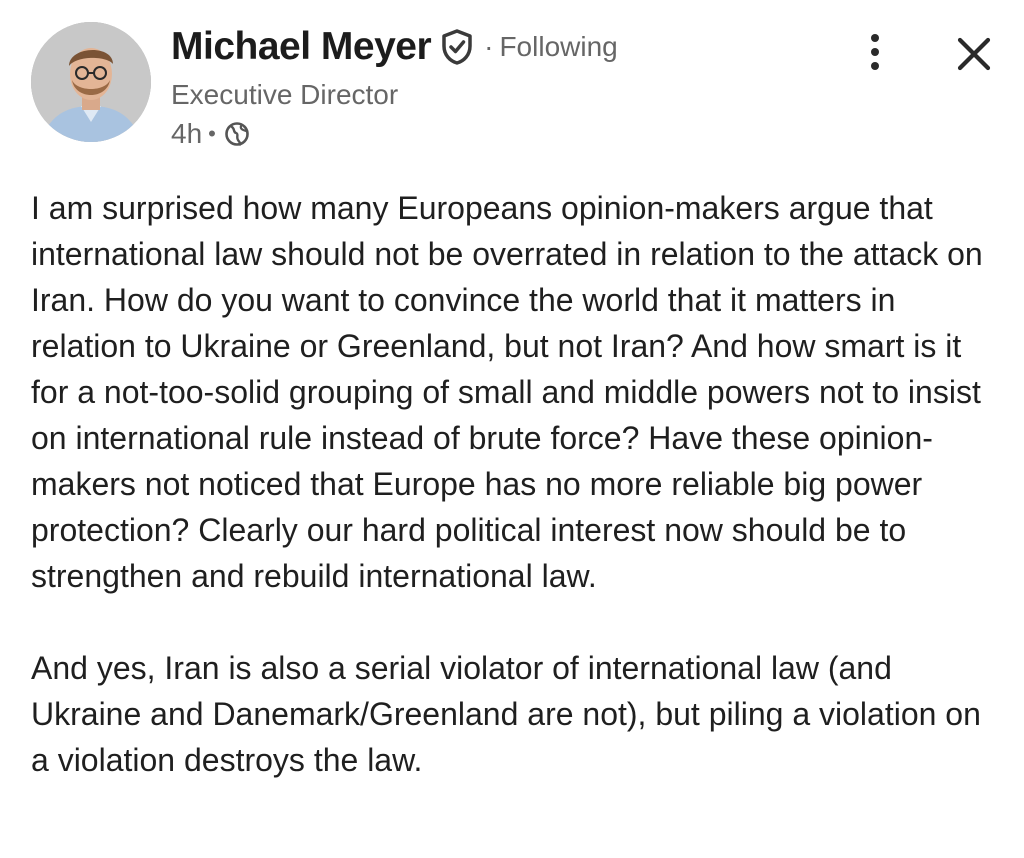 The image size is (1024, 858). I want to click on author-name-row: Michael Meyer · Following, so click(394, 47).